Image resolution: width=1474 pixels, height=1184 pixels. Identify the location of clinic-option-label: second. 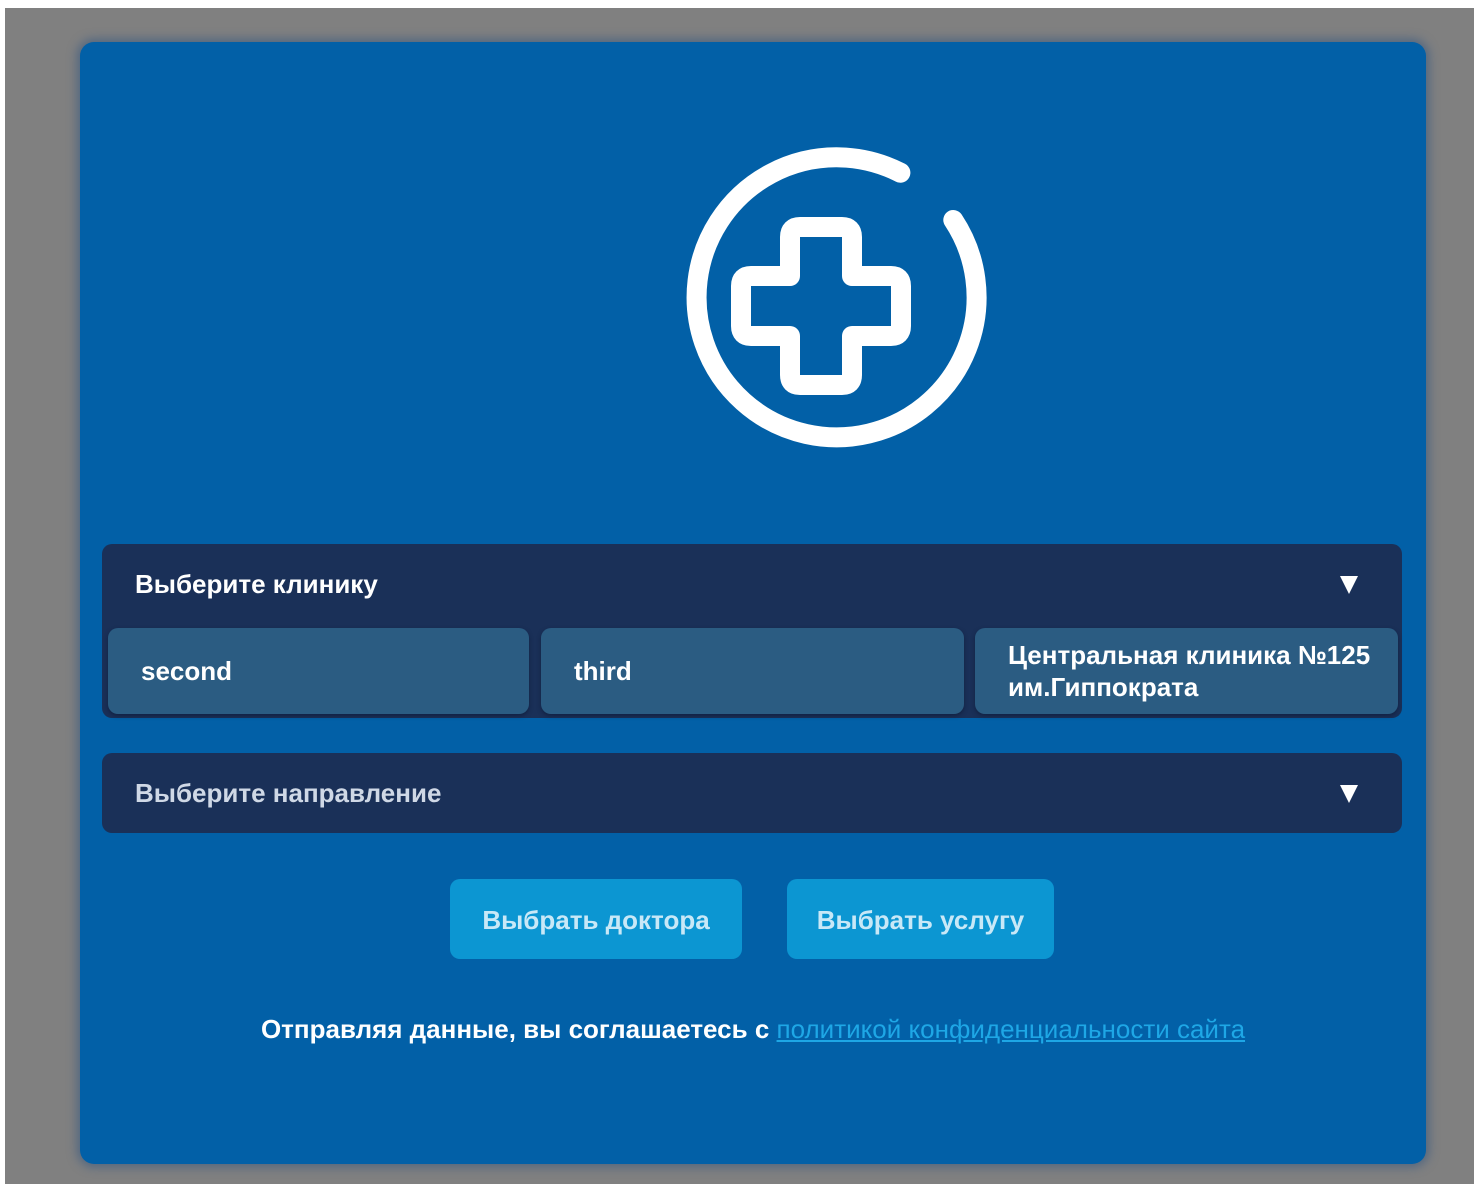
(187, 671).